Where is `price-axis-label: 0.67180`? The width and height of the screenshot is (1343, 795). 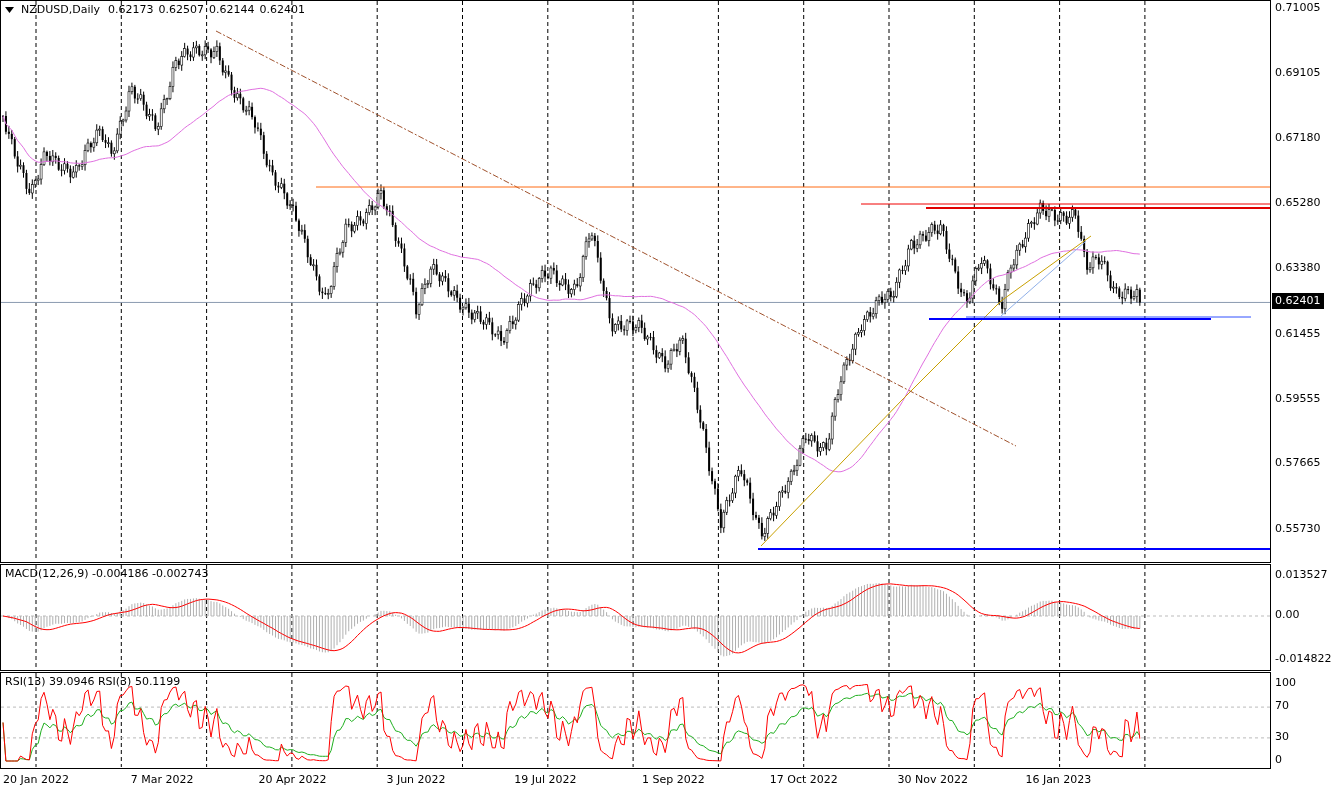
price-axis-label: 0.67180 is located at coordinates (1298, 138).